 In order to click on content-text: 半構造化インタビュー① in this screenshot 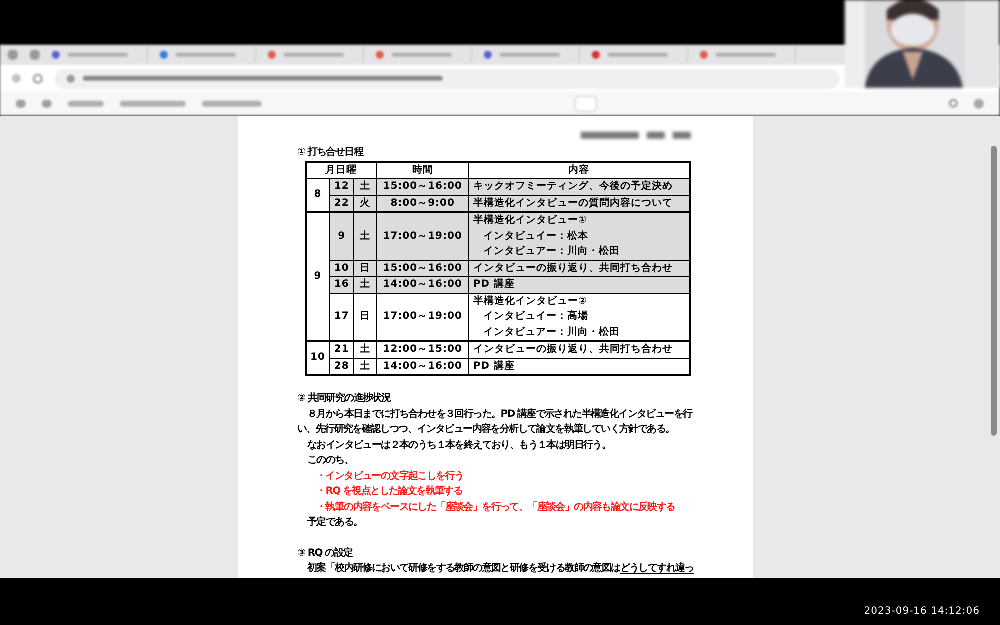, I will do `click(530, 221)`.